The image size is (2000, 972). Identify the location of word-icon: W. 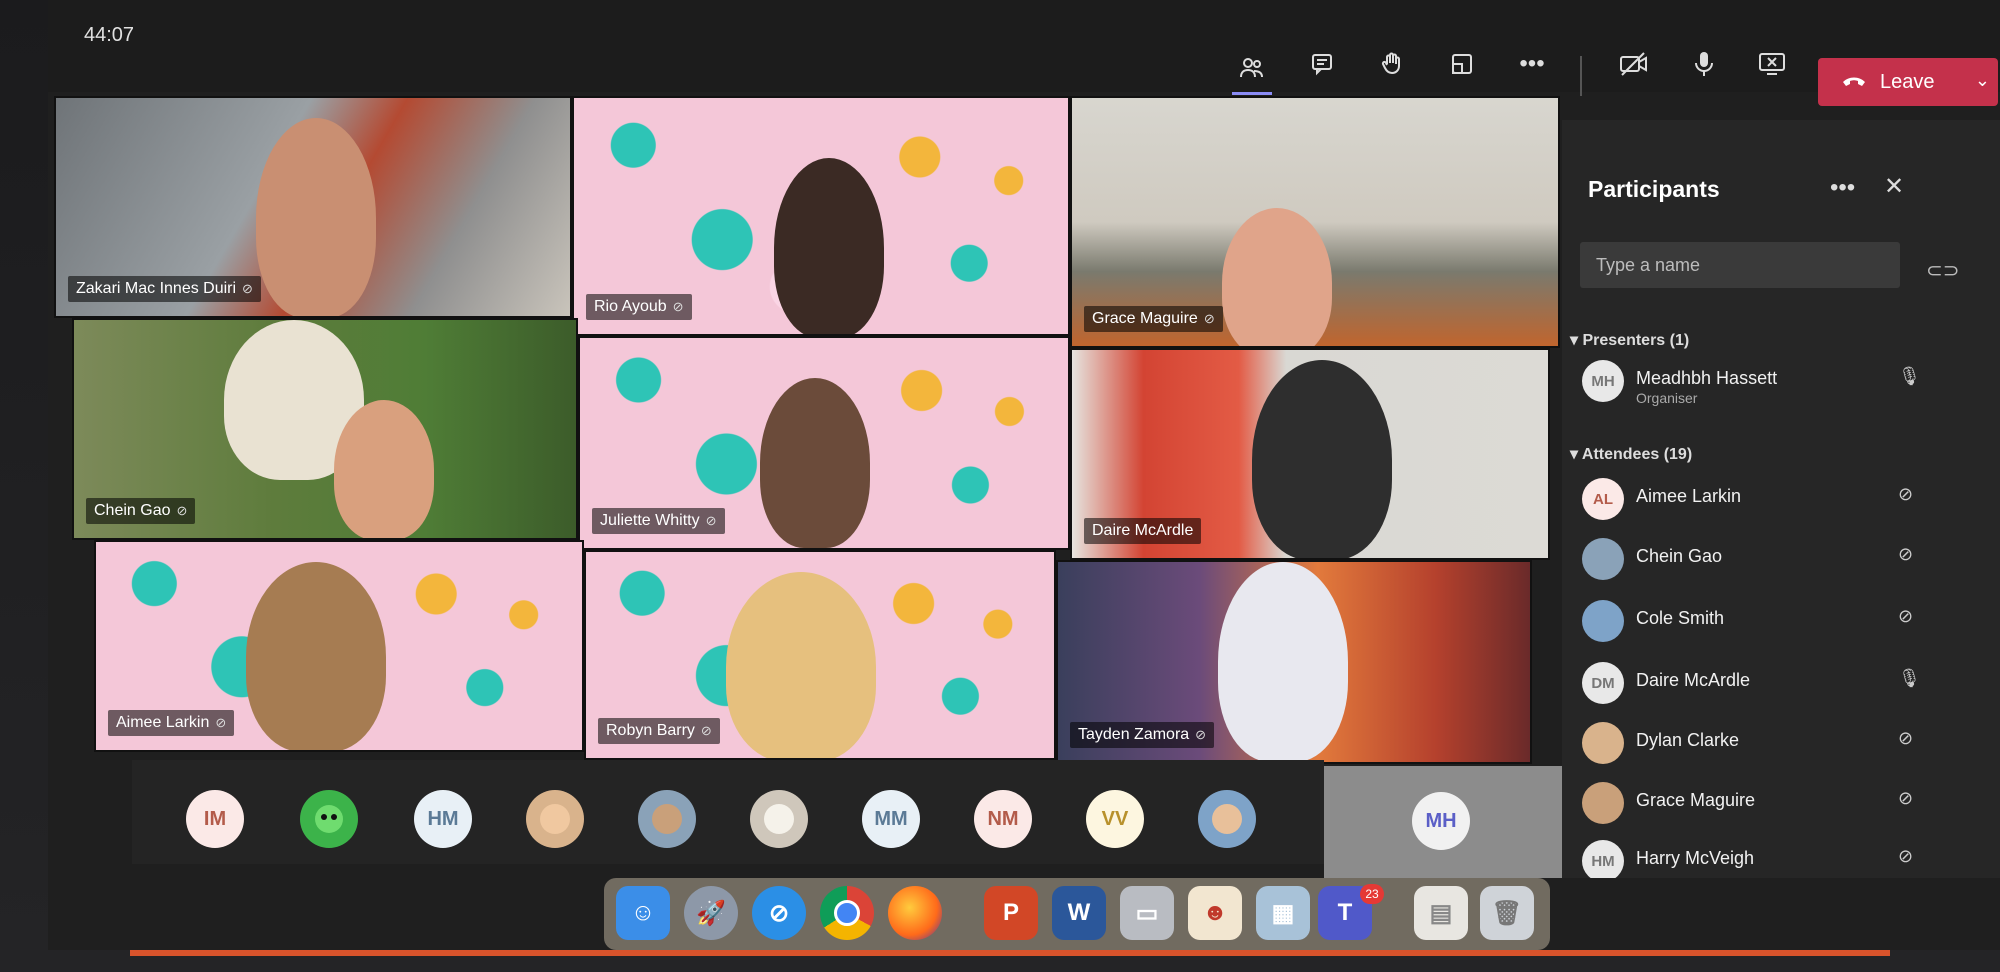
(1079, 913).